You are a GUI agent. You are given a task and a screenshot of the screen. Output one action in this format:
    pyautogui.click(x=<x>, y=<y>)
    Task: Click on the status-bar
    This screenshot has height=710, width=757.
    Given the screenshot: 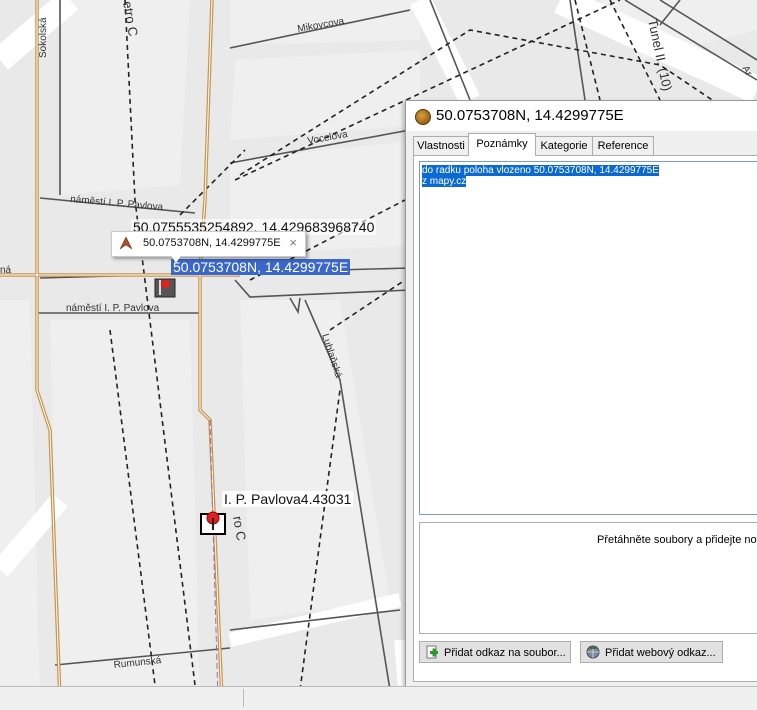 What is the action you would take?
    pyautogui.click(x=378, y=698)
    